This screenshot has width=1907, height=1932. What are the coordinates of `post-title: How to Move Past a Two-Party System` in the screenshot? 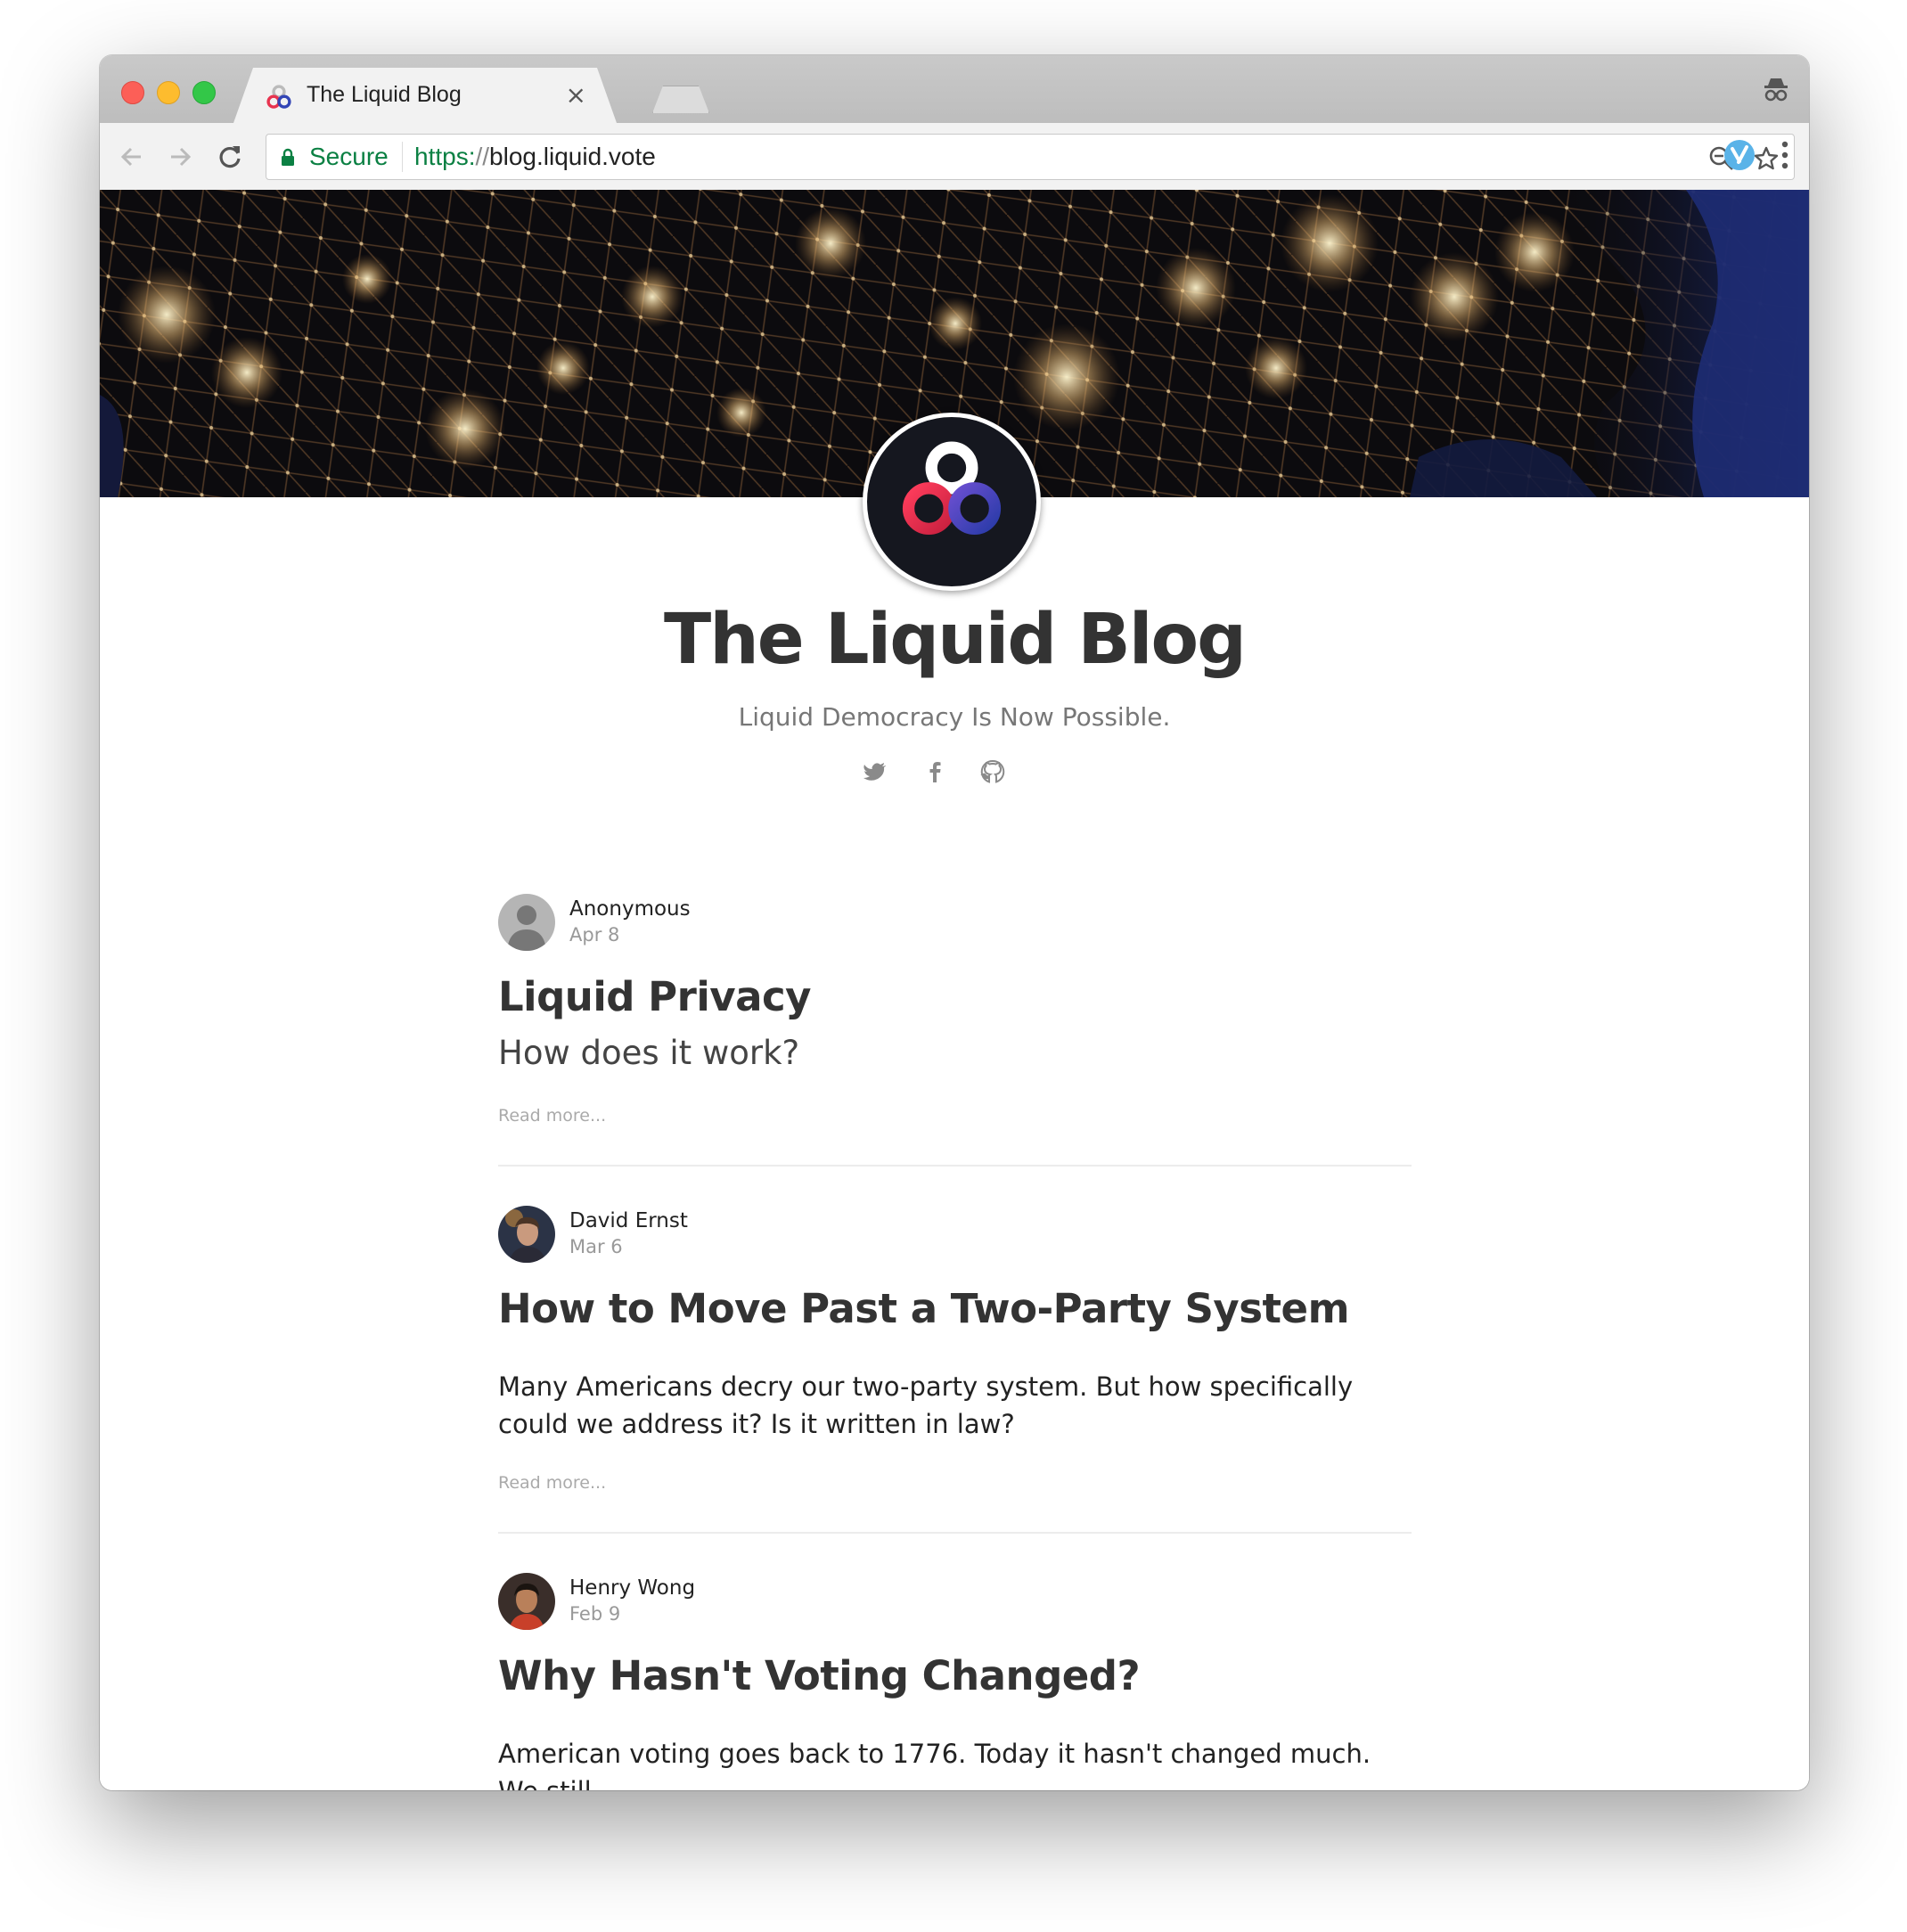 It's located at (955, 1309).